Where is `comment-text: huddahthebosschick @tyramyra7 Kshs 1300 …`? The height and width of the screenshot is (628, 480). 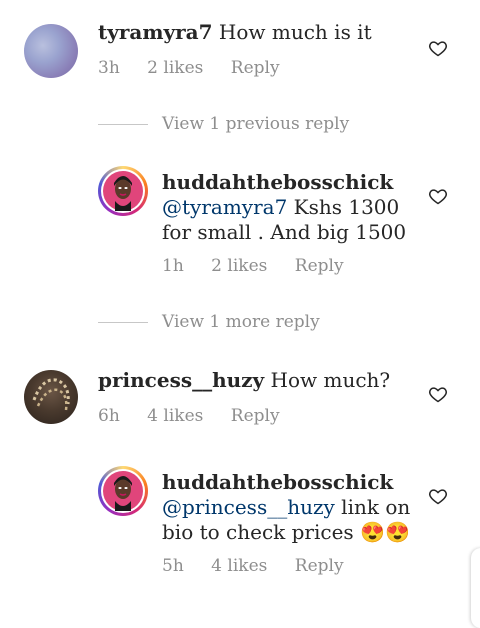
comment-text: huddahthebosschick @tyramyra7 Kshs 1300 … is located at coordinates (284, 207).